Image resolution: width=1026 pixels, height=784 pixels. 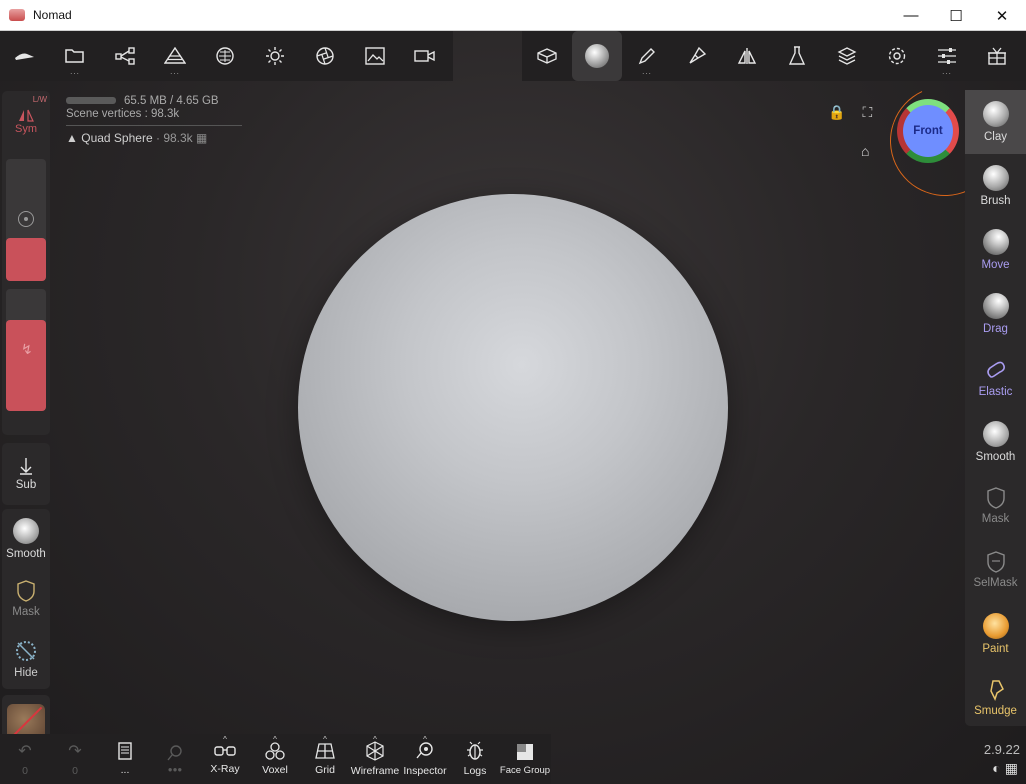 I want to click on arrow-down-icon, so click(x=26, y=466).